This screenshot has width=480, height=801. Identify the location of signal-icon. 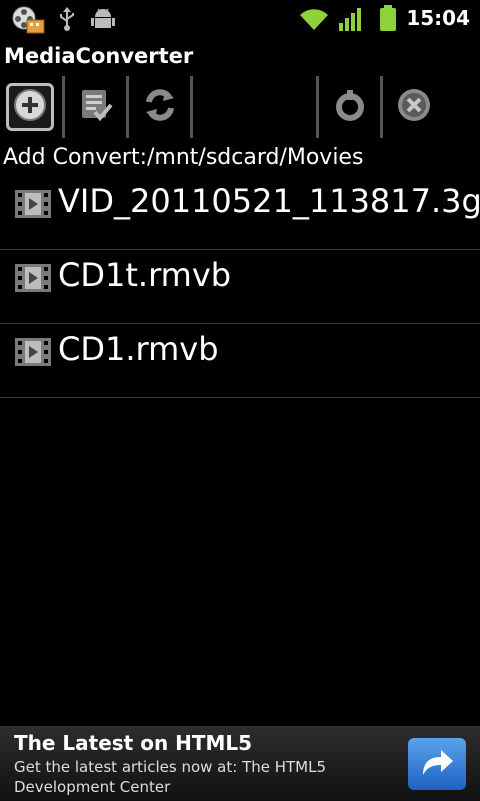
(351, 21).